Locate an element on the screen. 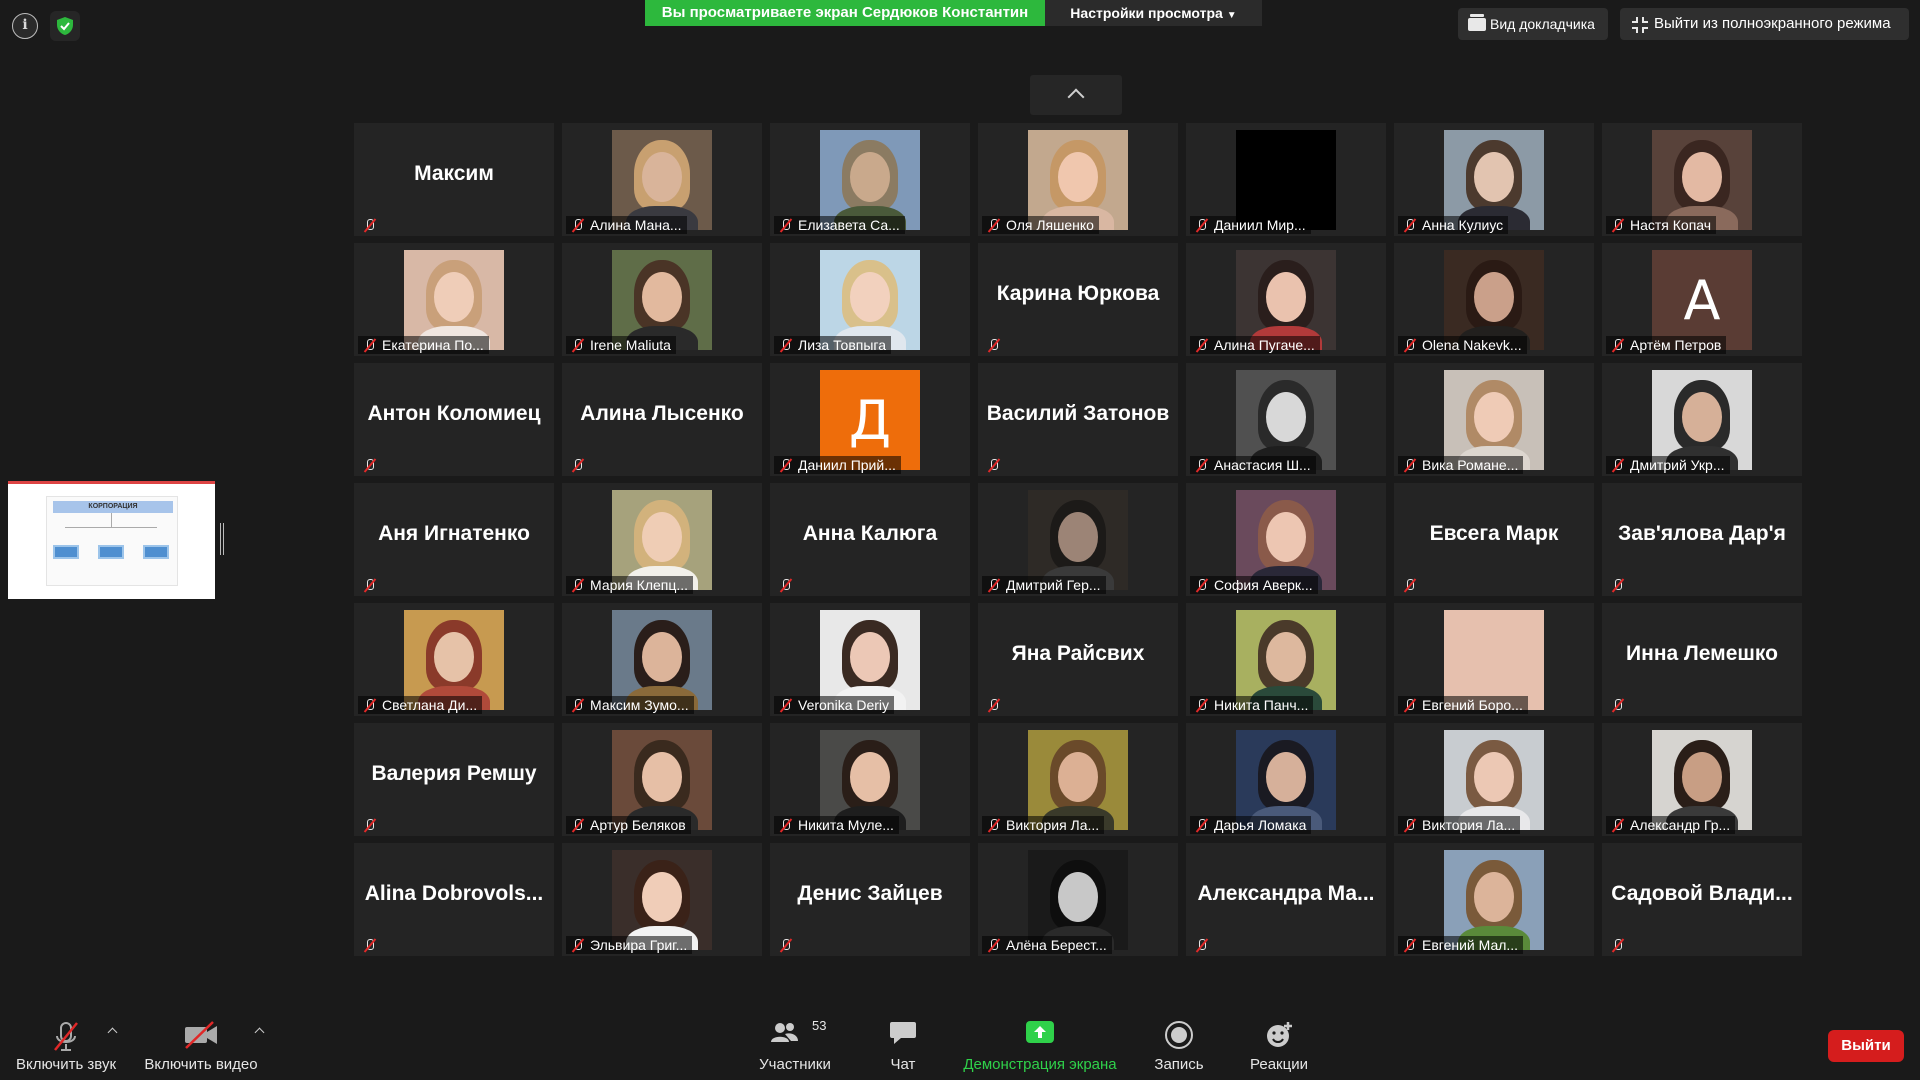 The width and height of the screenshot is (1920, 1080). participant-tile: Василий Затонов is located at coordinates (1078, 419).